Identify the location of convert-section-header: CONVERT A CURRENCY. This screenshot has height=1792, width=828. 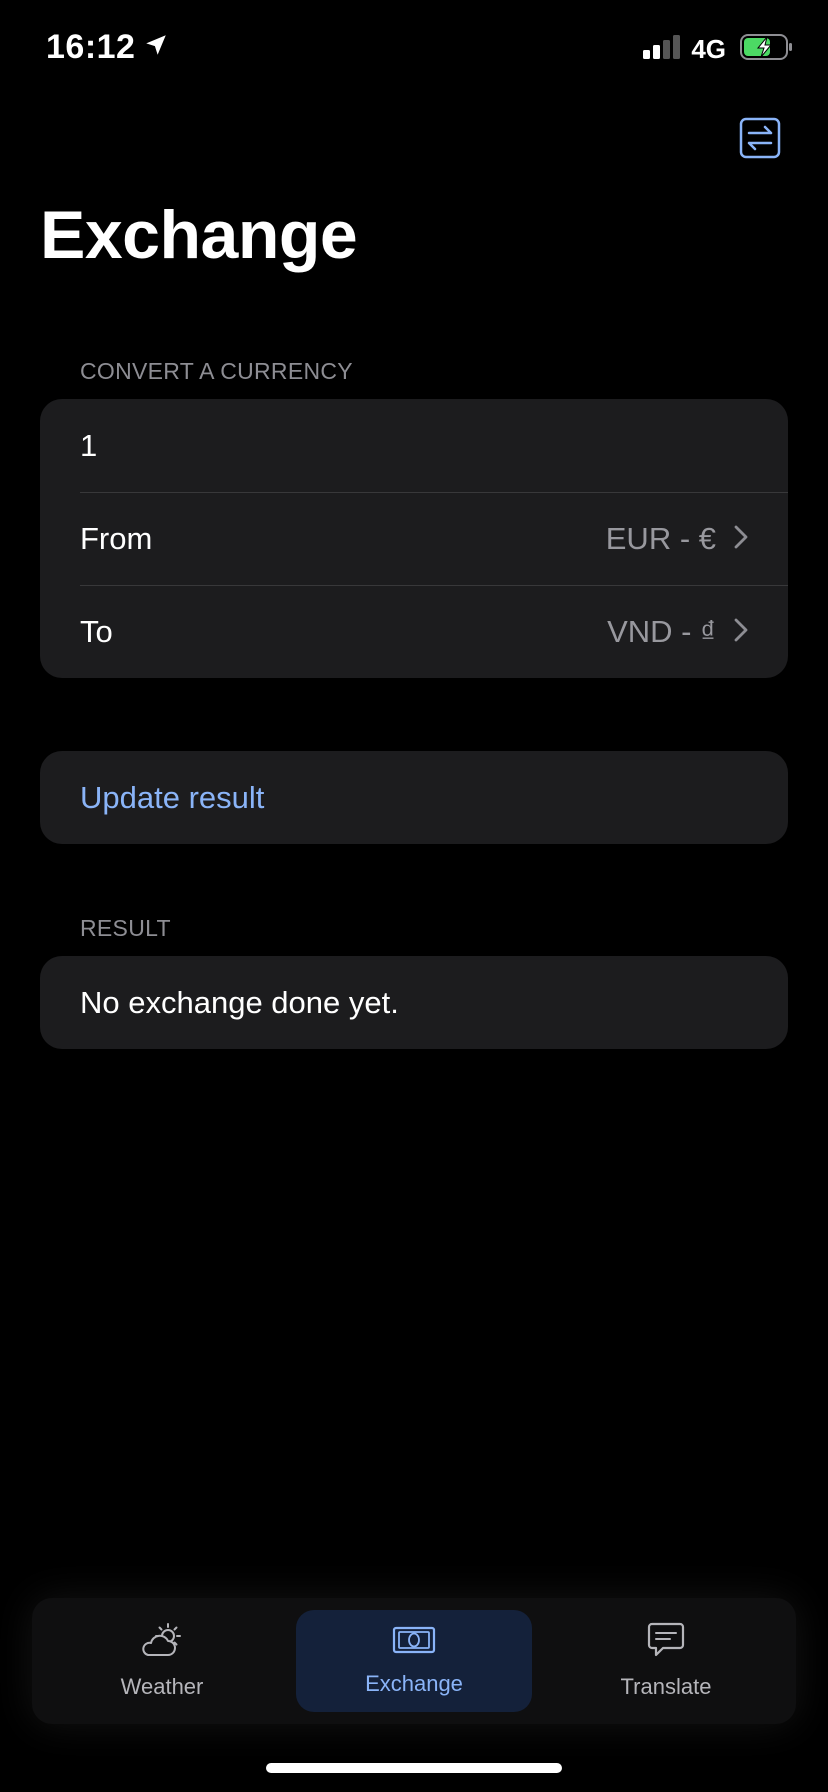
(216, 371).